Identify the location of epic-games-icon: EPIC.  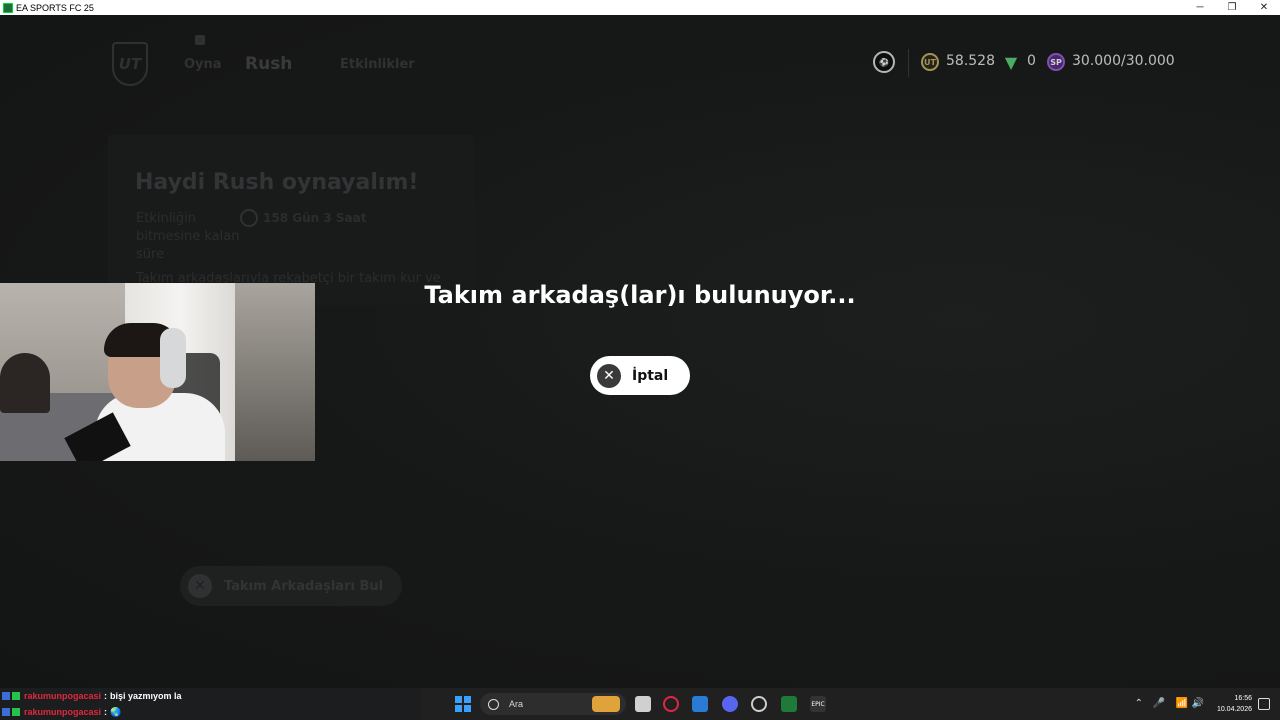
(818, 704).